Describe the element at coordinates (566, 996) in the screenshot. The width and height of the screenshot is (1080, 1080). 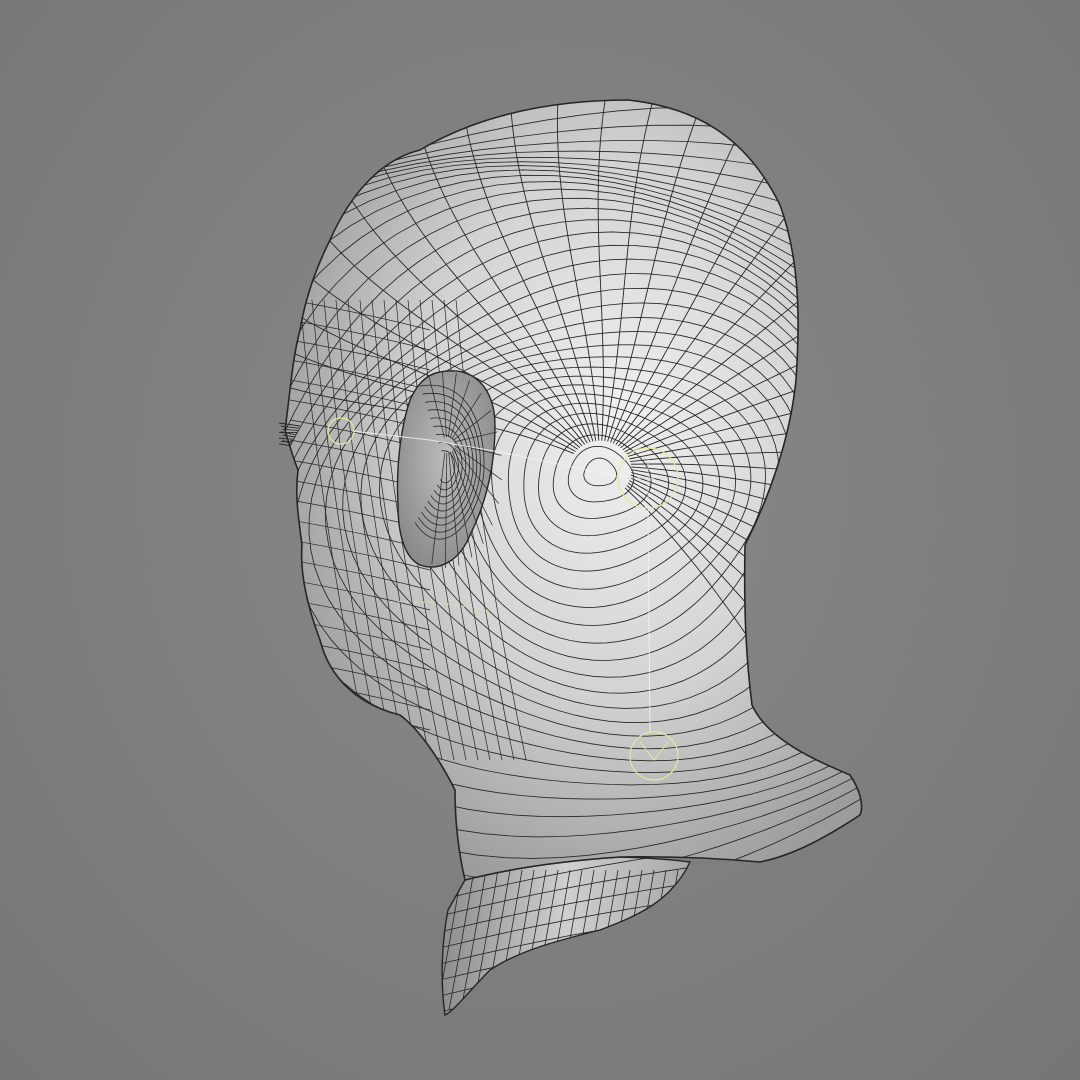
I see `wire-edge-neck-back-ring` at that location.